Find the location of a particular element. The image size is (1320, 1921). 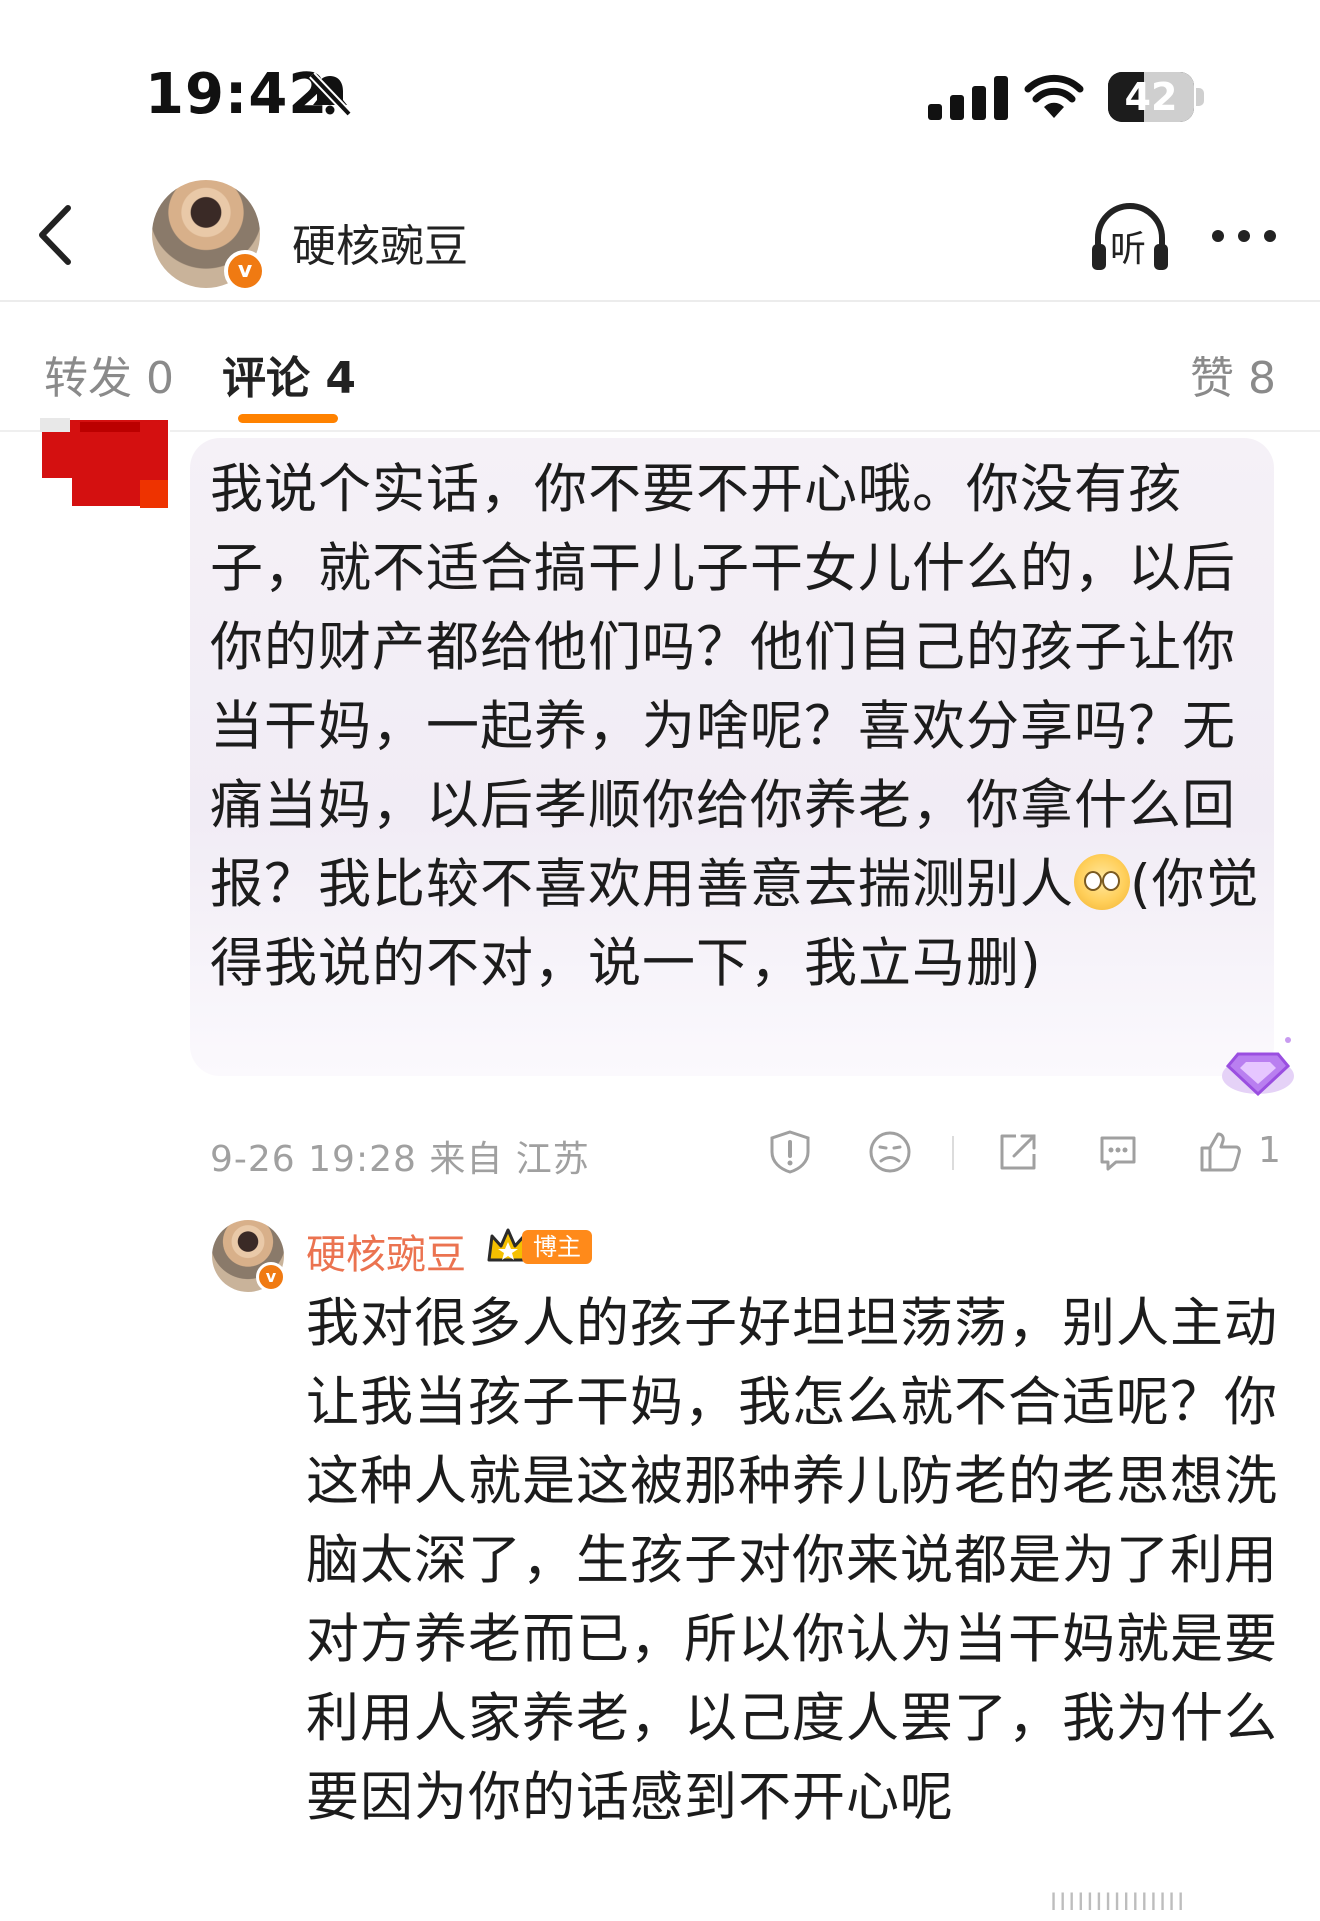

listen-button: 听 is located at coordinates (1130, 238).